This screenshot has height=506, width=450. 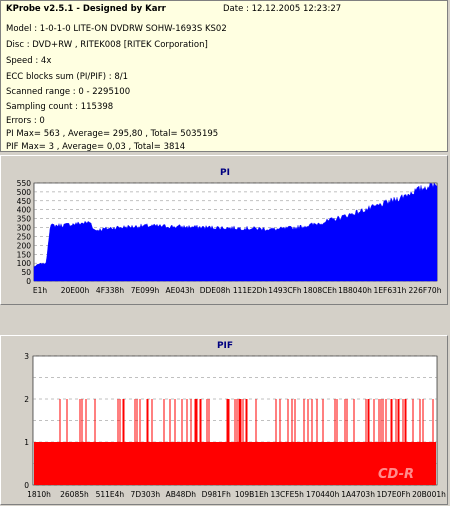 I want to click on pi-x-tick-label: 1B8040h, so click(x=355, y=290).